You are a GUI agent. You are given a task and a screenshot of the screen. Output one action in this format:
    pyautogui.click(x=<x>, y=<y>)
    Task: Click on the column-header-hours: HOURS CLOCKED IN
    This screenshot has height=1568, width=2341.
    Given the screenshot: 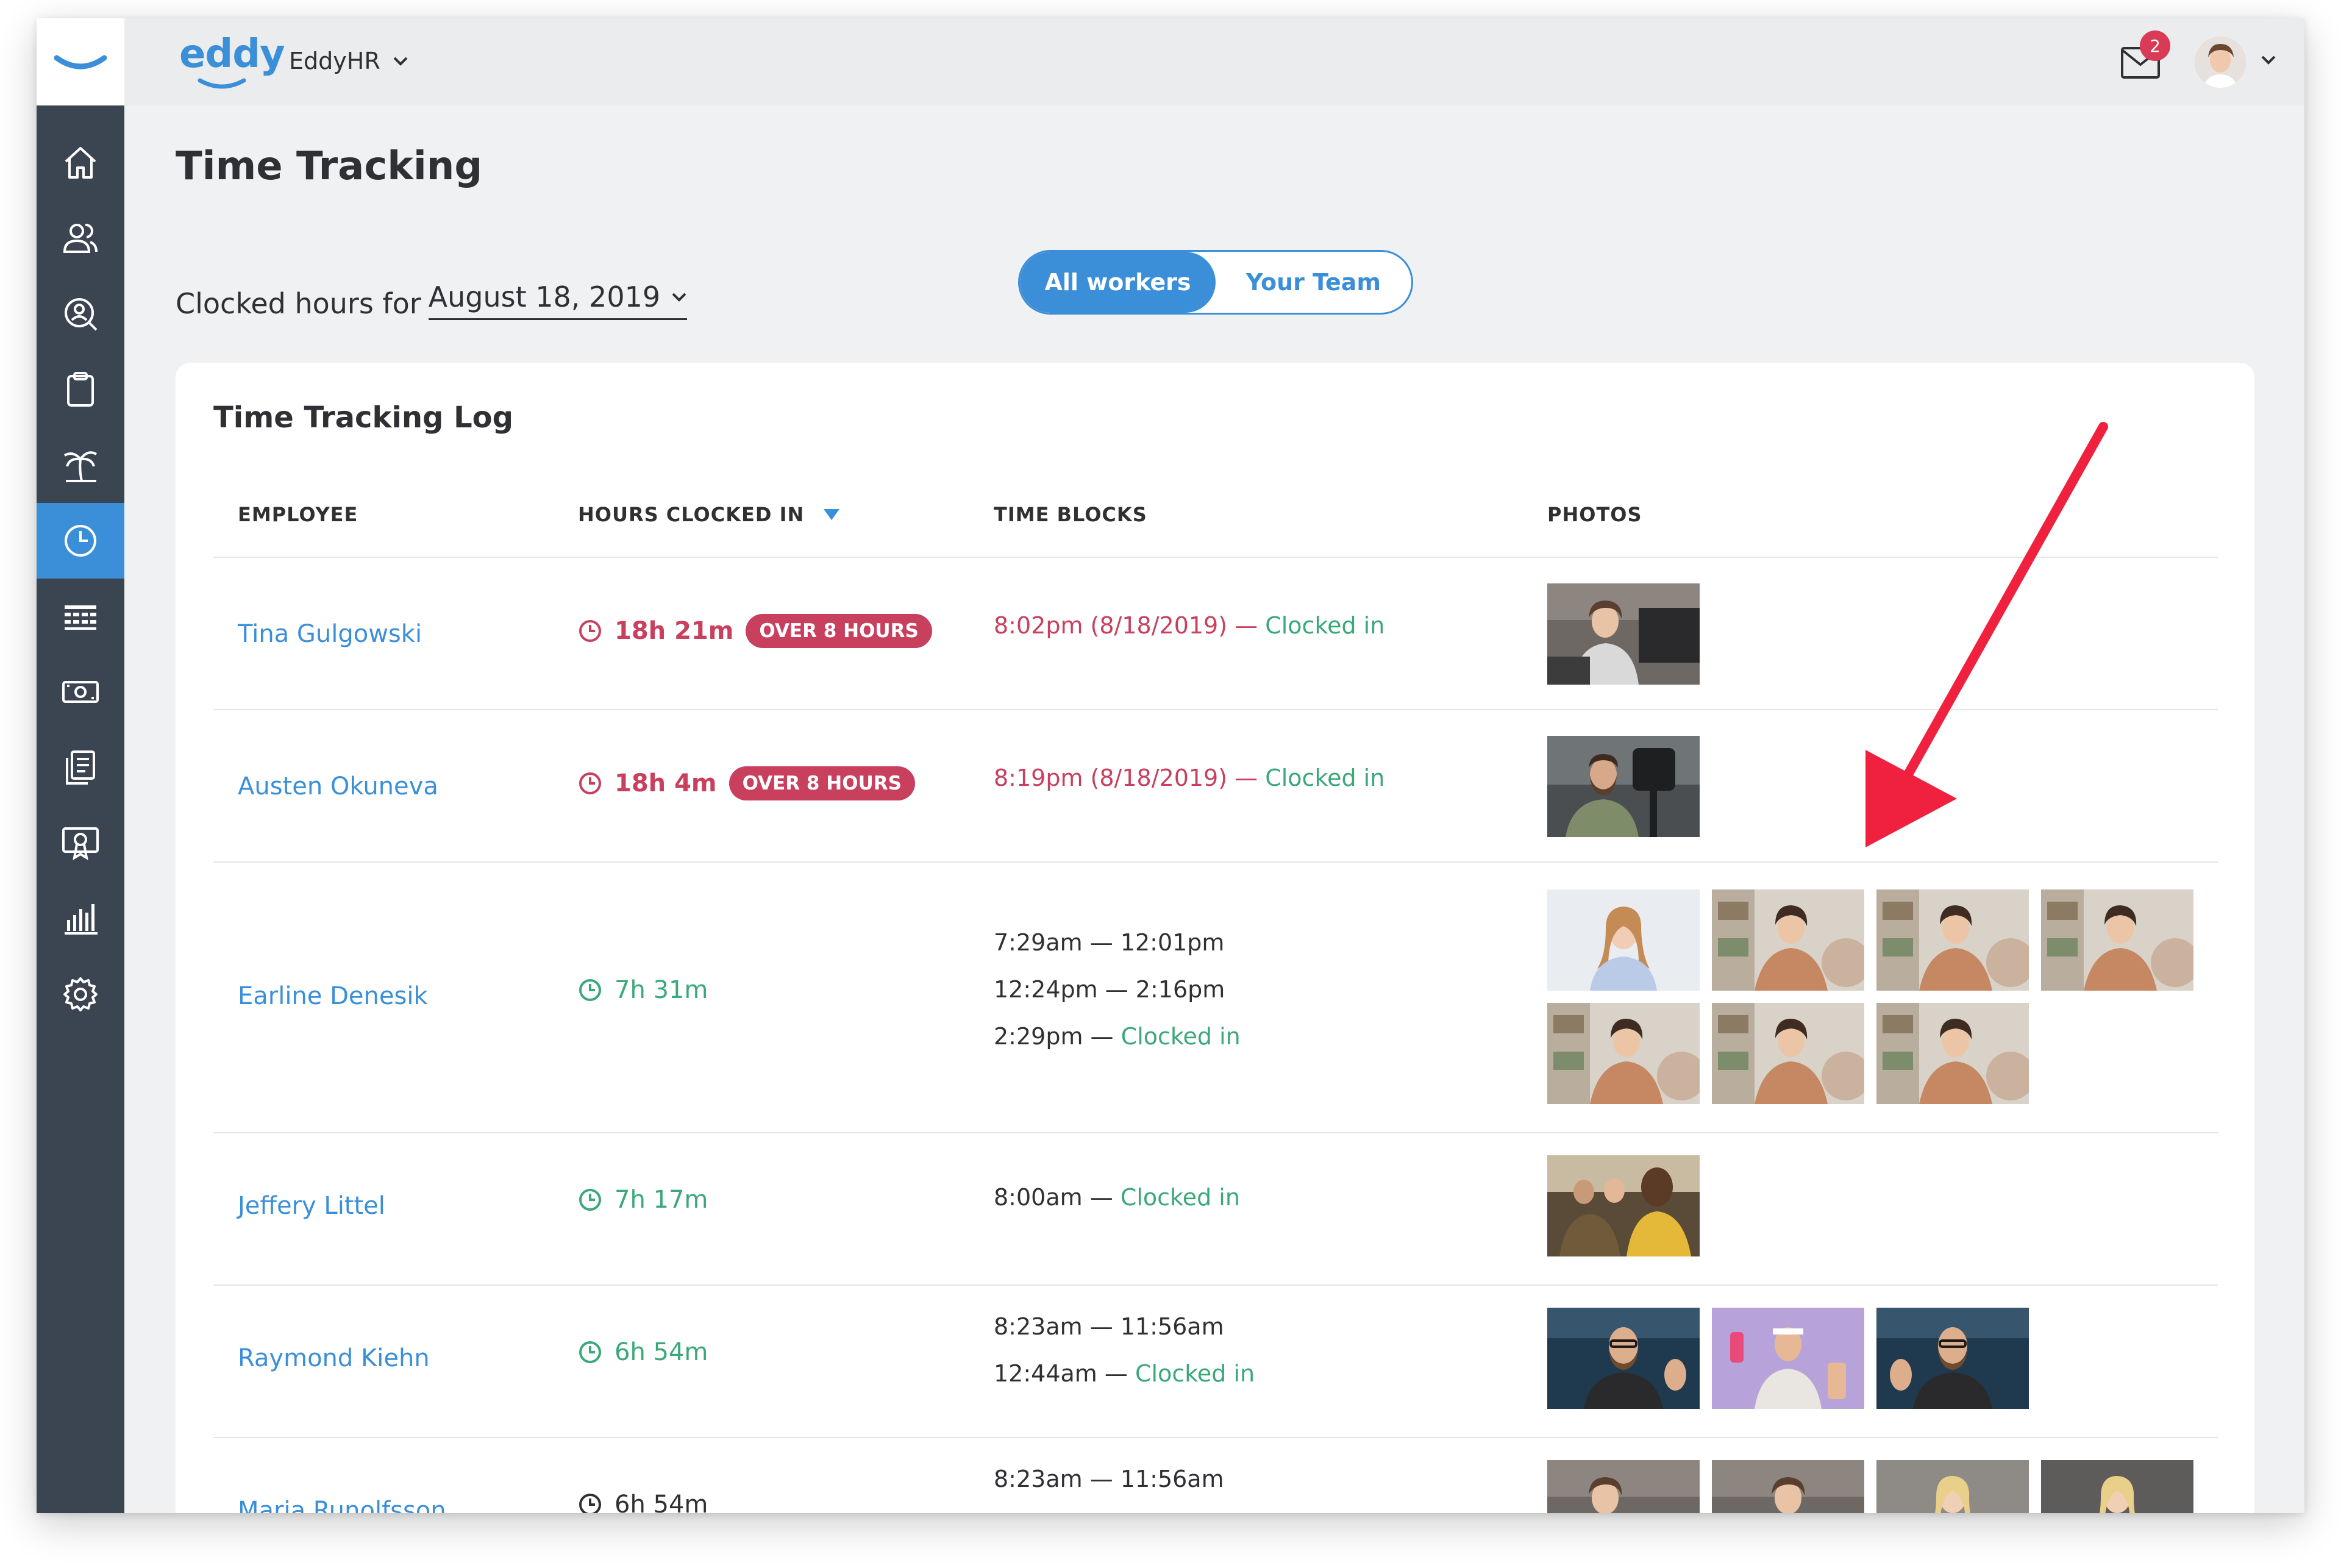 What is the action you would take?
    pyautogui.click(x=709, y=514)
    